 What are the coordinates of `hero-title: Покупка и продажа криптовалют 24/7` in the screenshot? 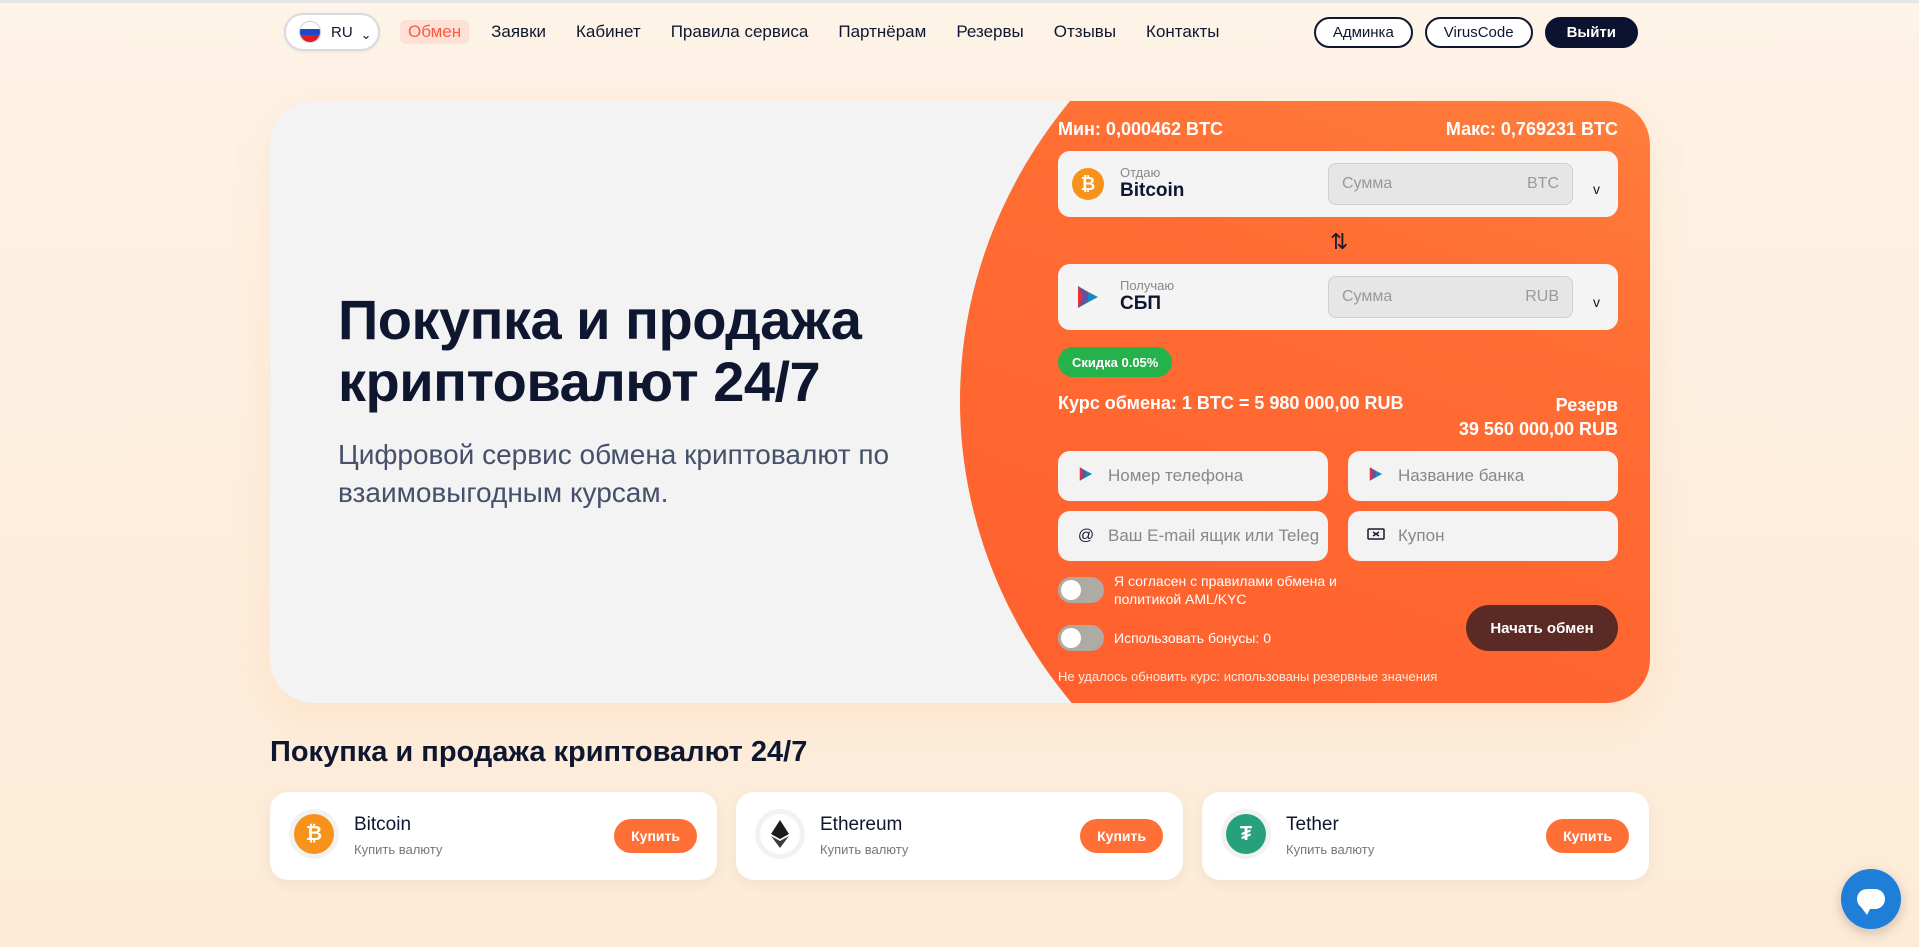 It's located at (600, 350).